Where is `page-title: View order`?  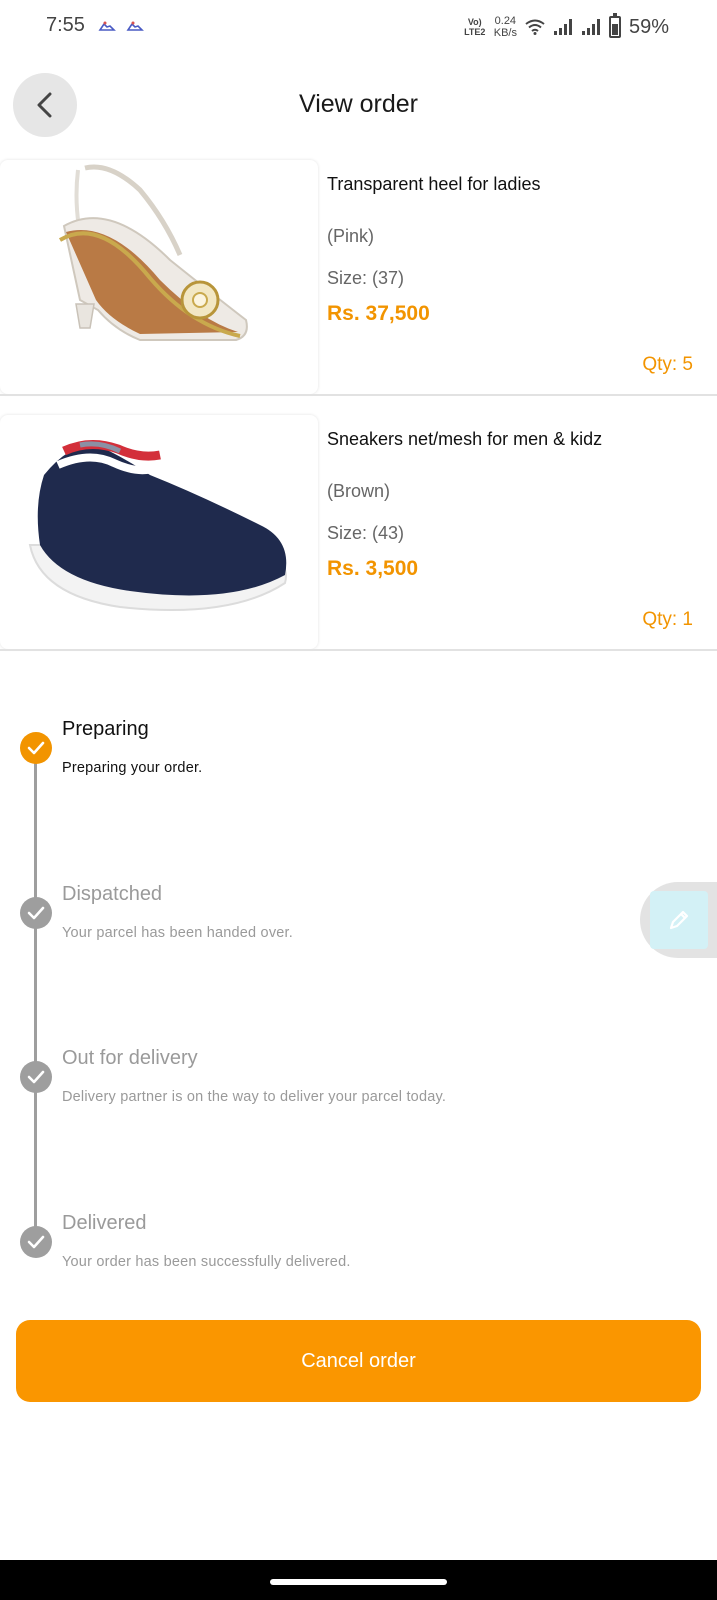 page-title: View order is located at coordinates (358, 104).